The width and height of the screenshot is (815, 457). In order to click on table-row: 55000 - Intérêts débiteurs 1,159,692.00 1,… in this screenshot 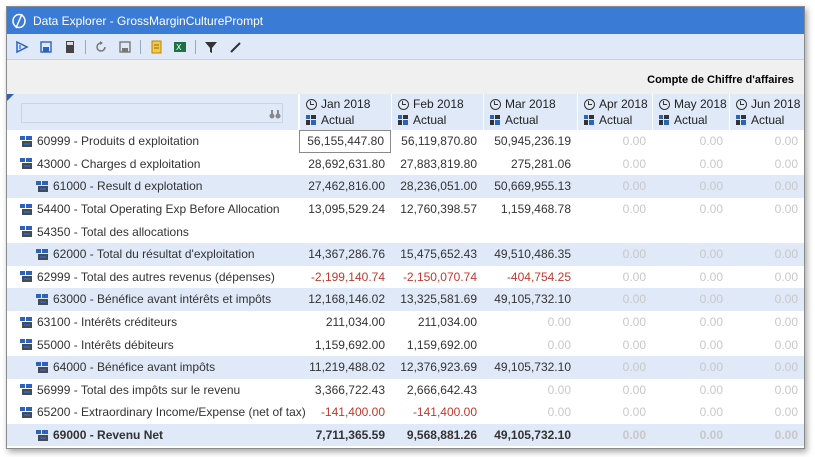, I will do `click(405, 344)`.